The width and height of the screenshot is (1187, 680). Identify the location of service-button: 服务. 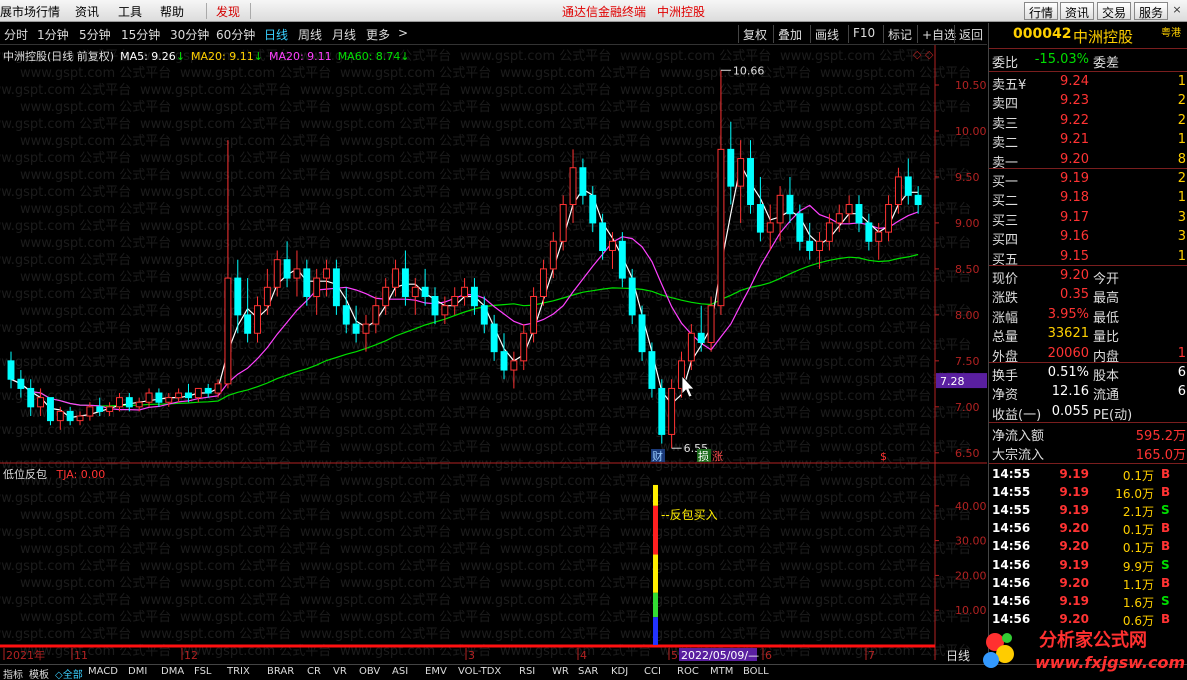
(1151, 11).